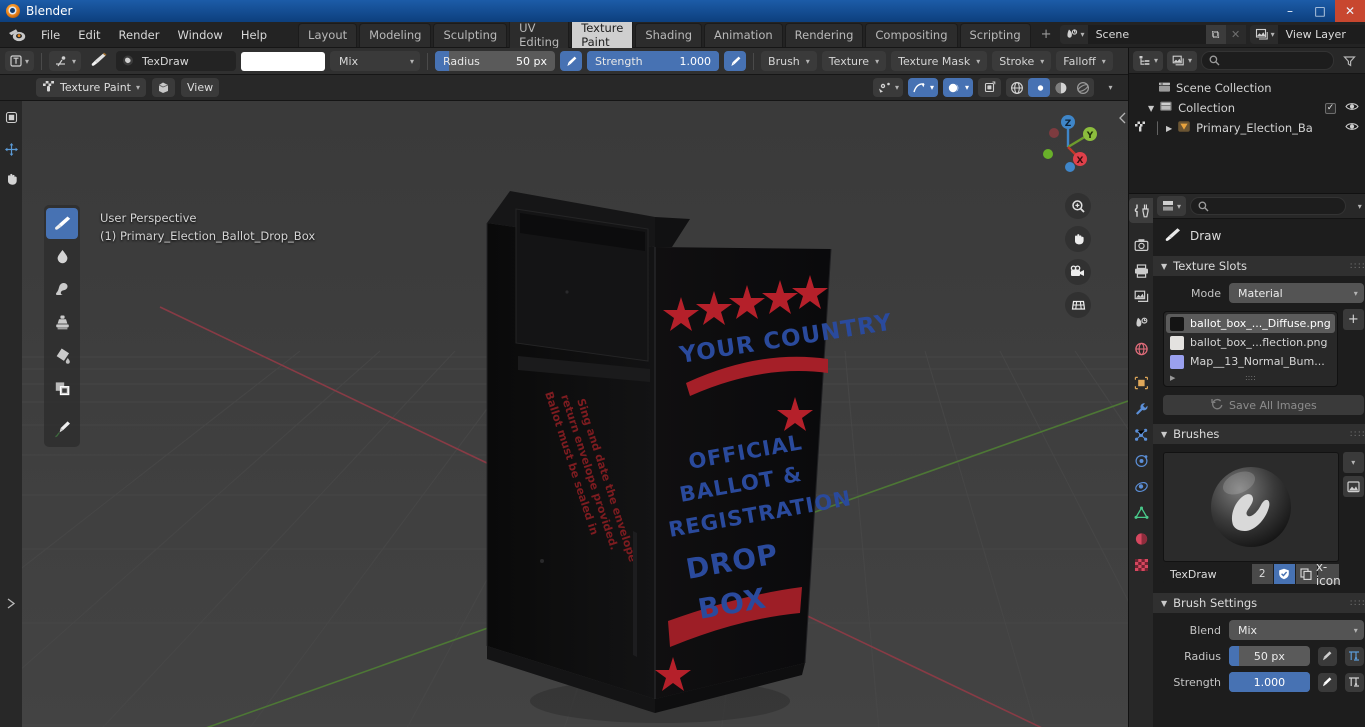 This screenshot has width=1365, height=727. Describe the element at coordinates (653, 61) in the screenshot. I see `strength-slider: Strength 1.000` at that location.